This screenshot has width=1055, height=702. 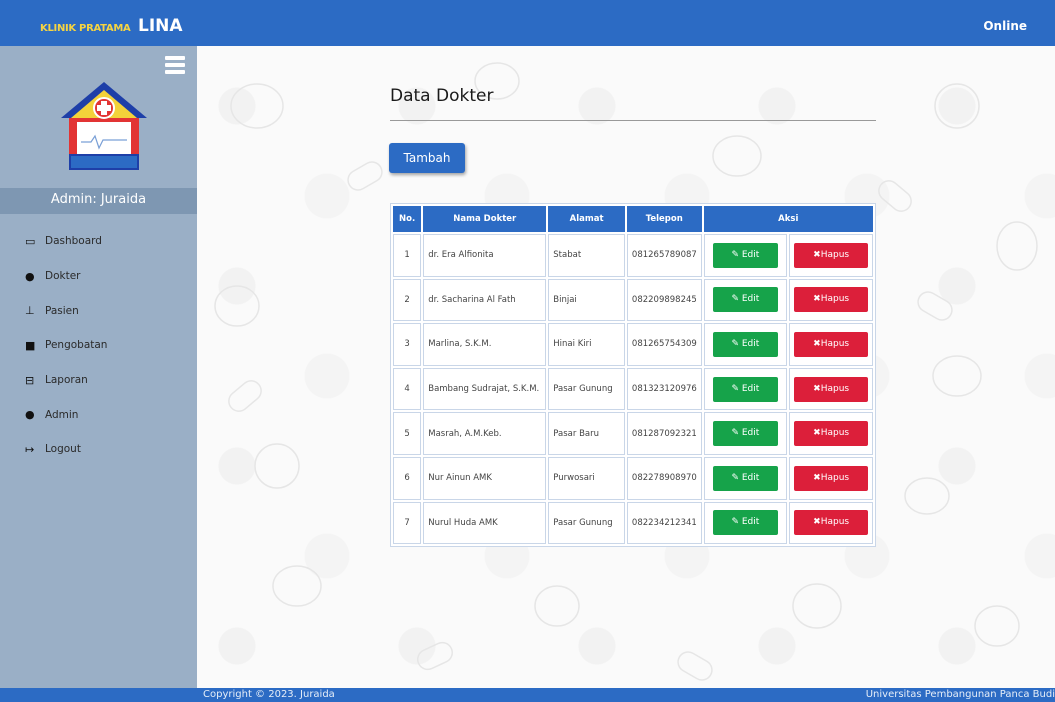 I want to click on row-number: 1, so click(x=407, y=255).